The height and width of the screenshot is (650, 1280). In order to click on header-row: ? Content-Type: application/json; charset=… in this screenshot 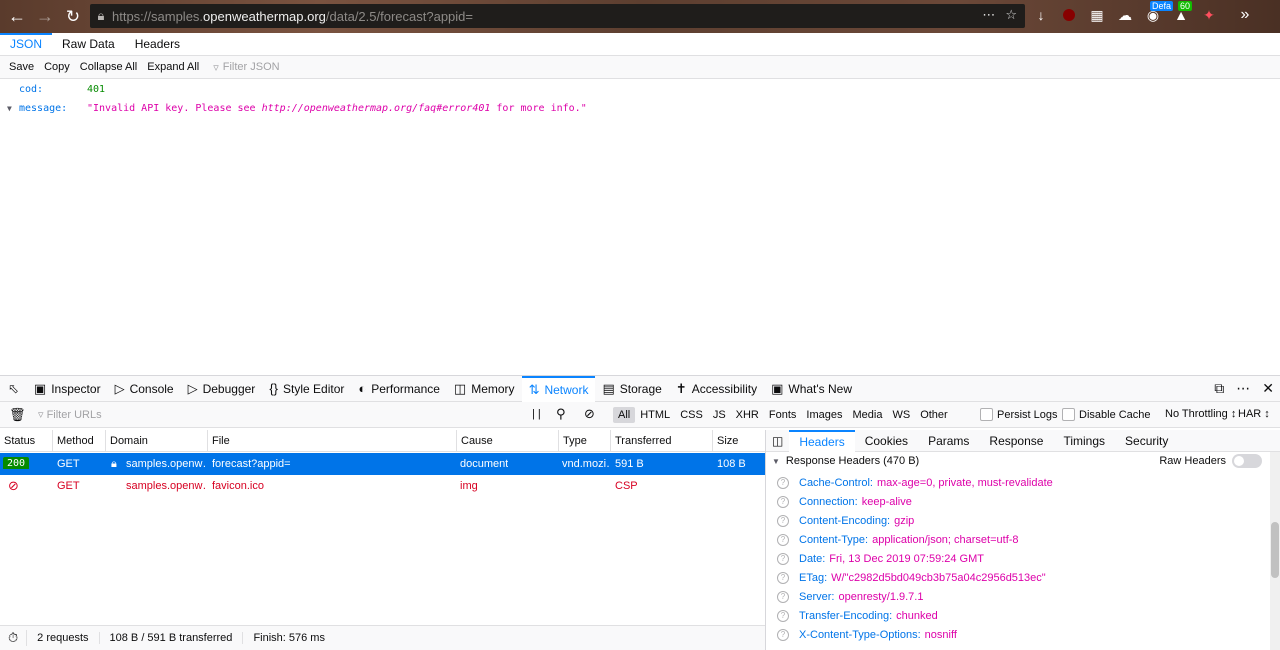, I will do `click(1023, 539)`.